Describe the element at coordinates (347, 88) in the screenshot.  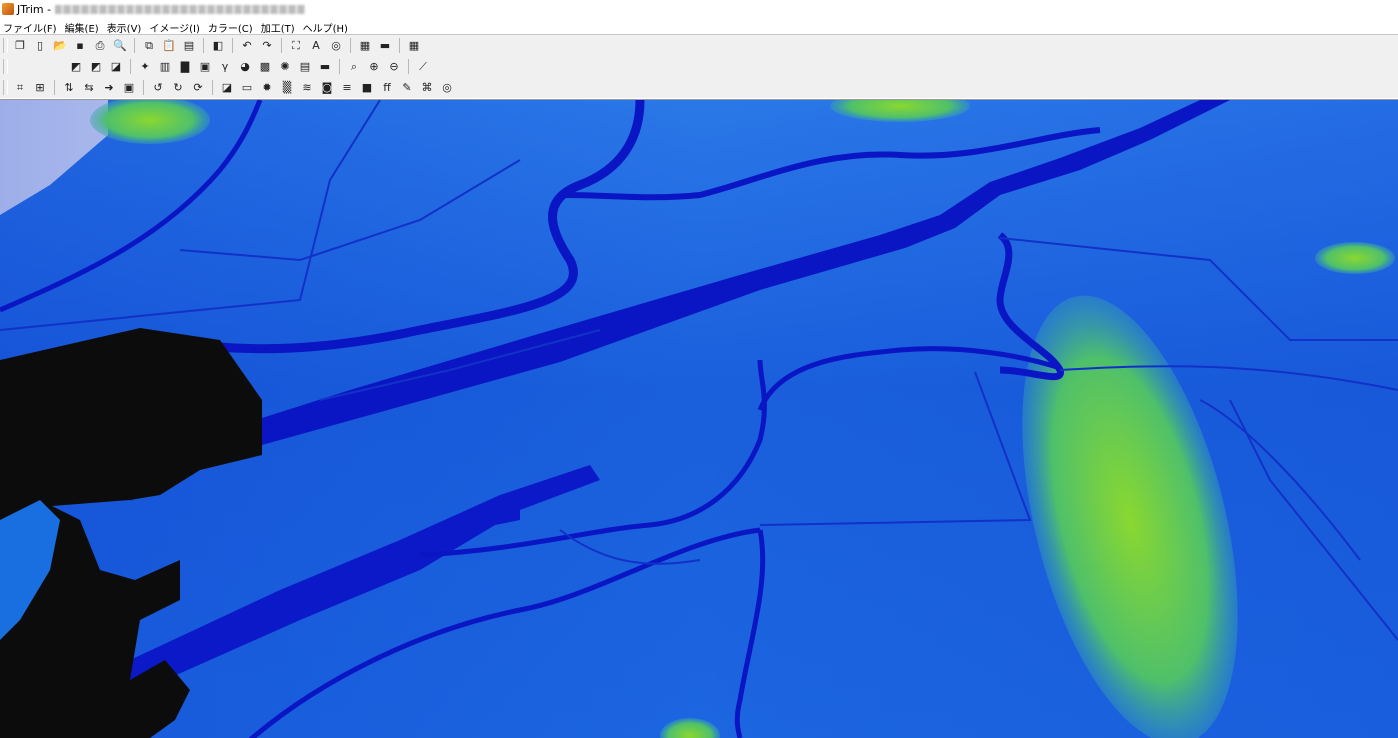
I see `lines-icon: ≡` at that location.